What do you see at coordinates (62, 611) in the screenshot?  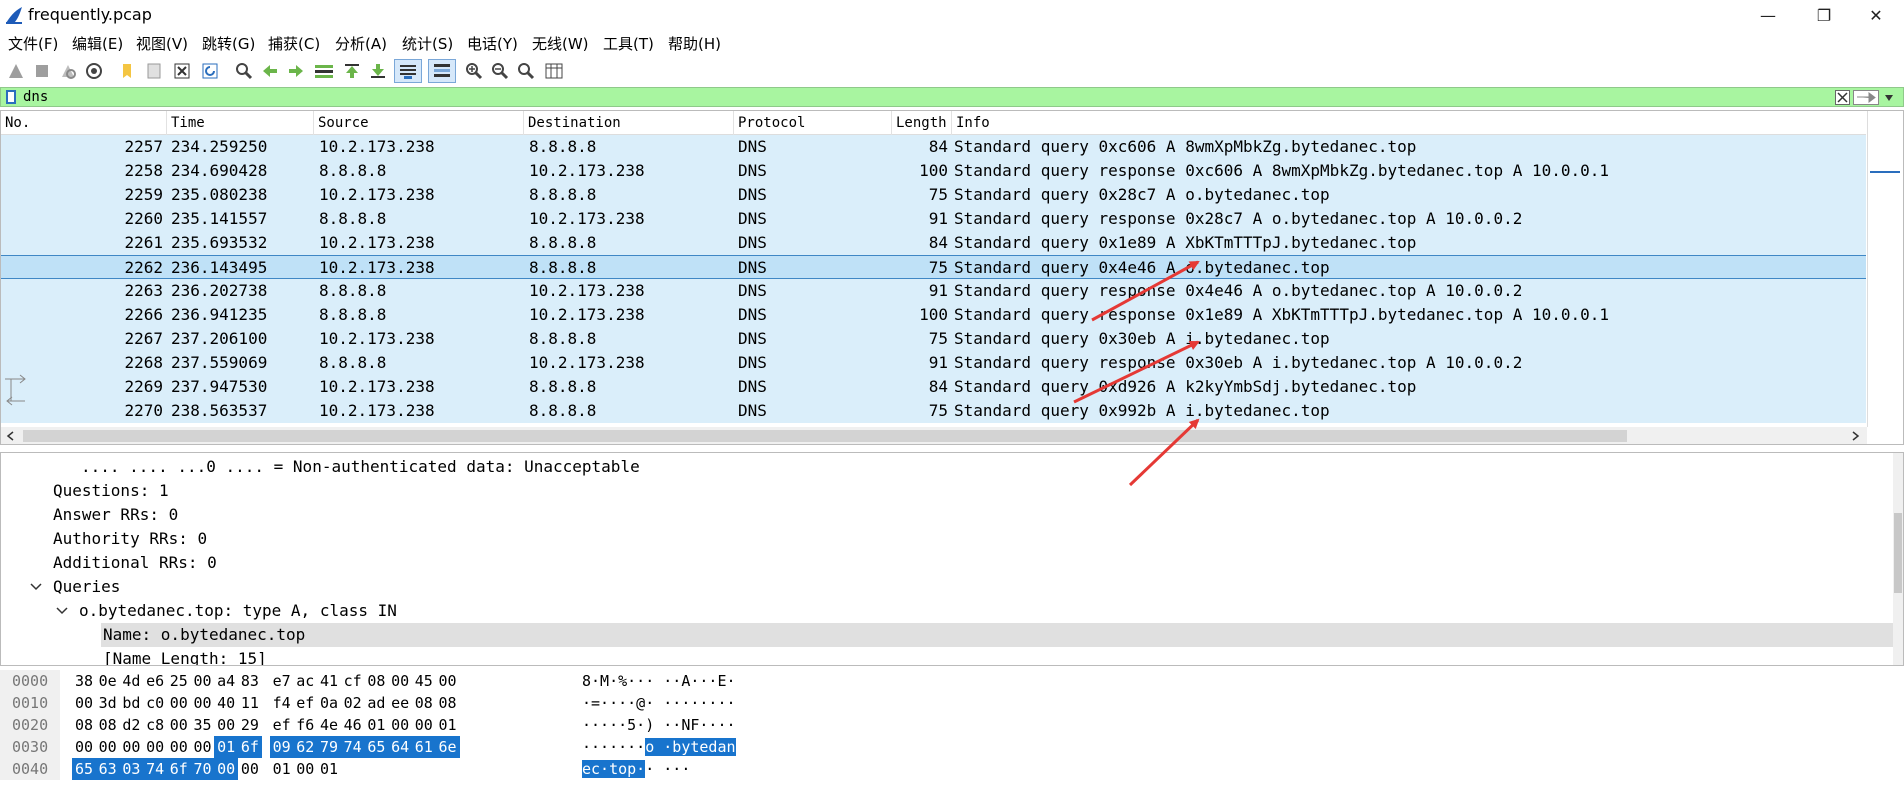 I see `tree-expand-chevron-icon` at bounding box center [62, 611].